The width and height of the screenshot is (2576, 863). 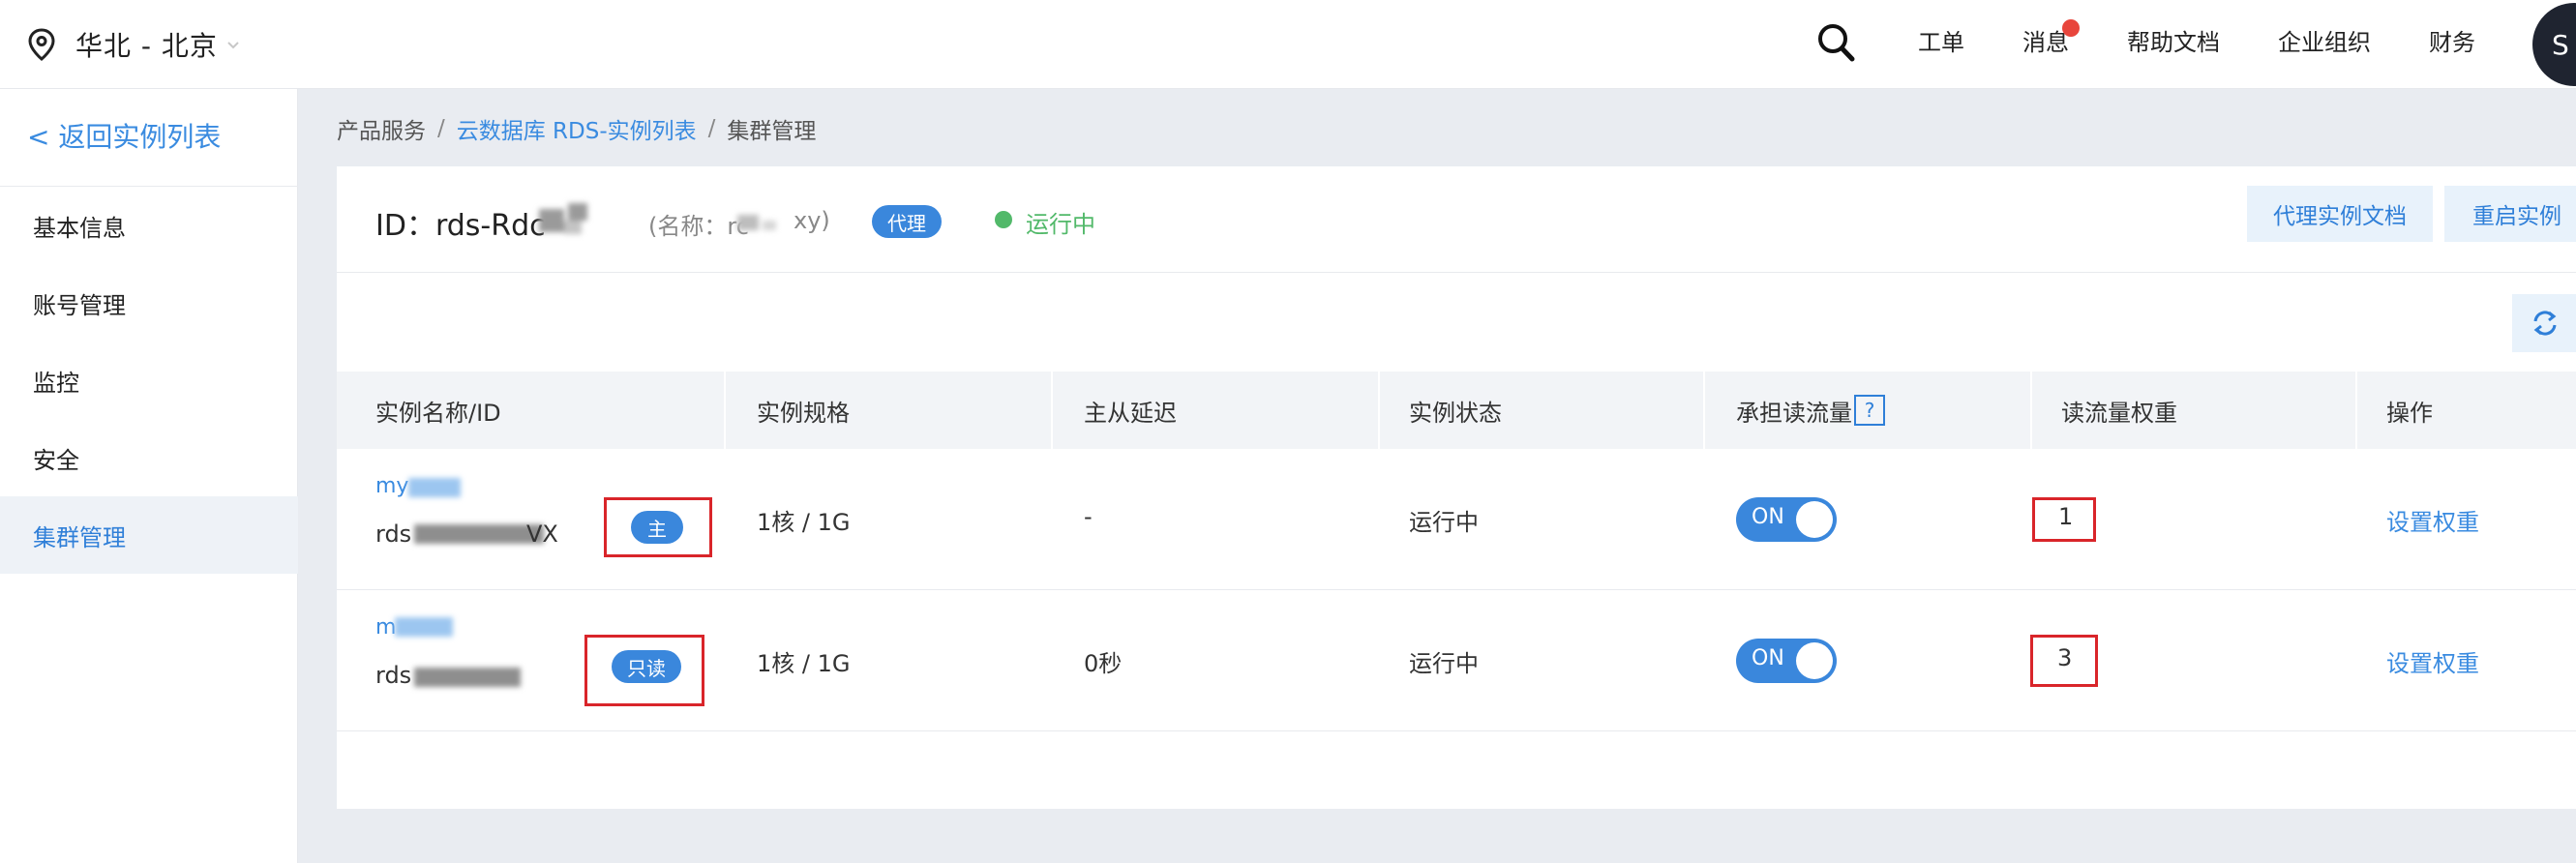 I want to click on region-selector: 华北 - 北京, so click(x=134, y=44).